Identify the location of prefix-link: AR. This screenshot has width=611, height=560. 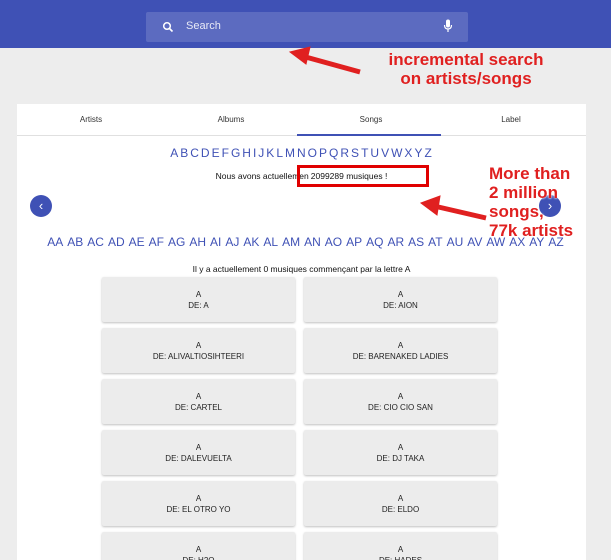
(395, 242).